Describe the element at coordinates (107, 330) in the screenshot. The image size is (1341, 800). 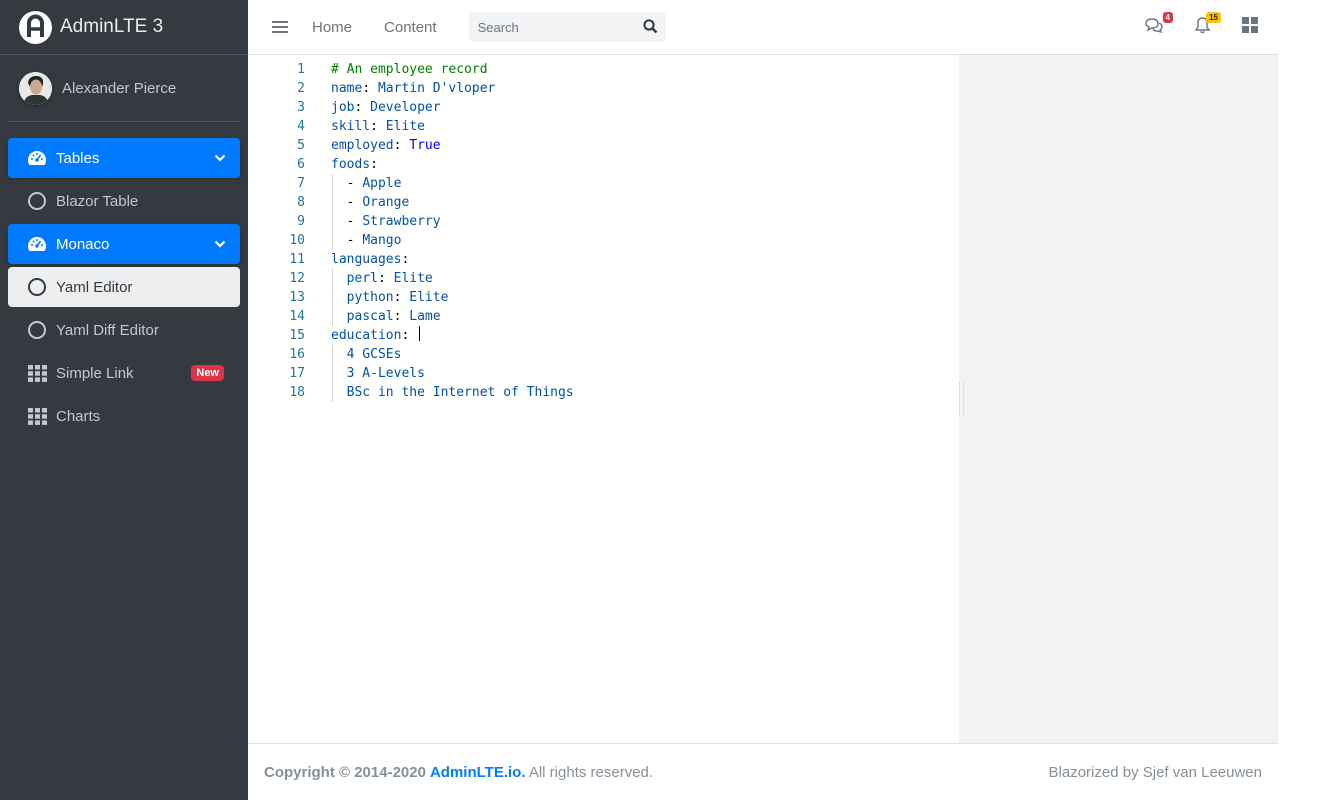
I see `sidebar-item-label: Yaml Diff Editor` at that location.